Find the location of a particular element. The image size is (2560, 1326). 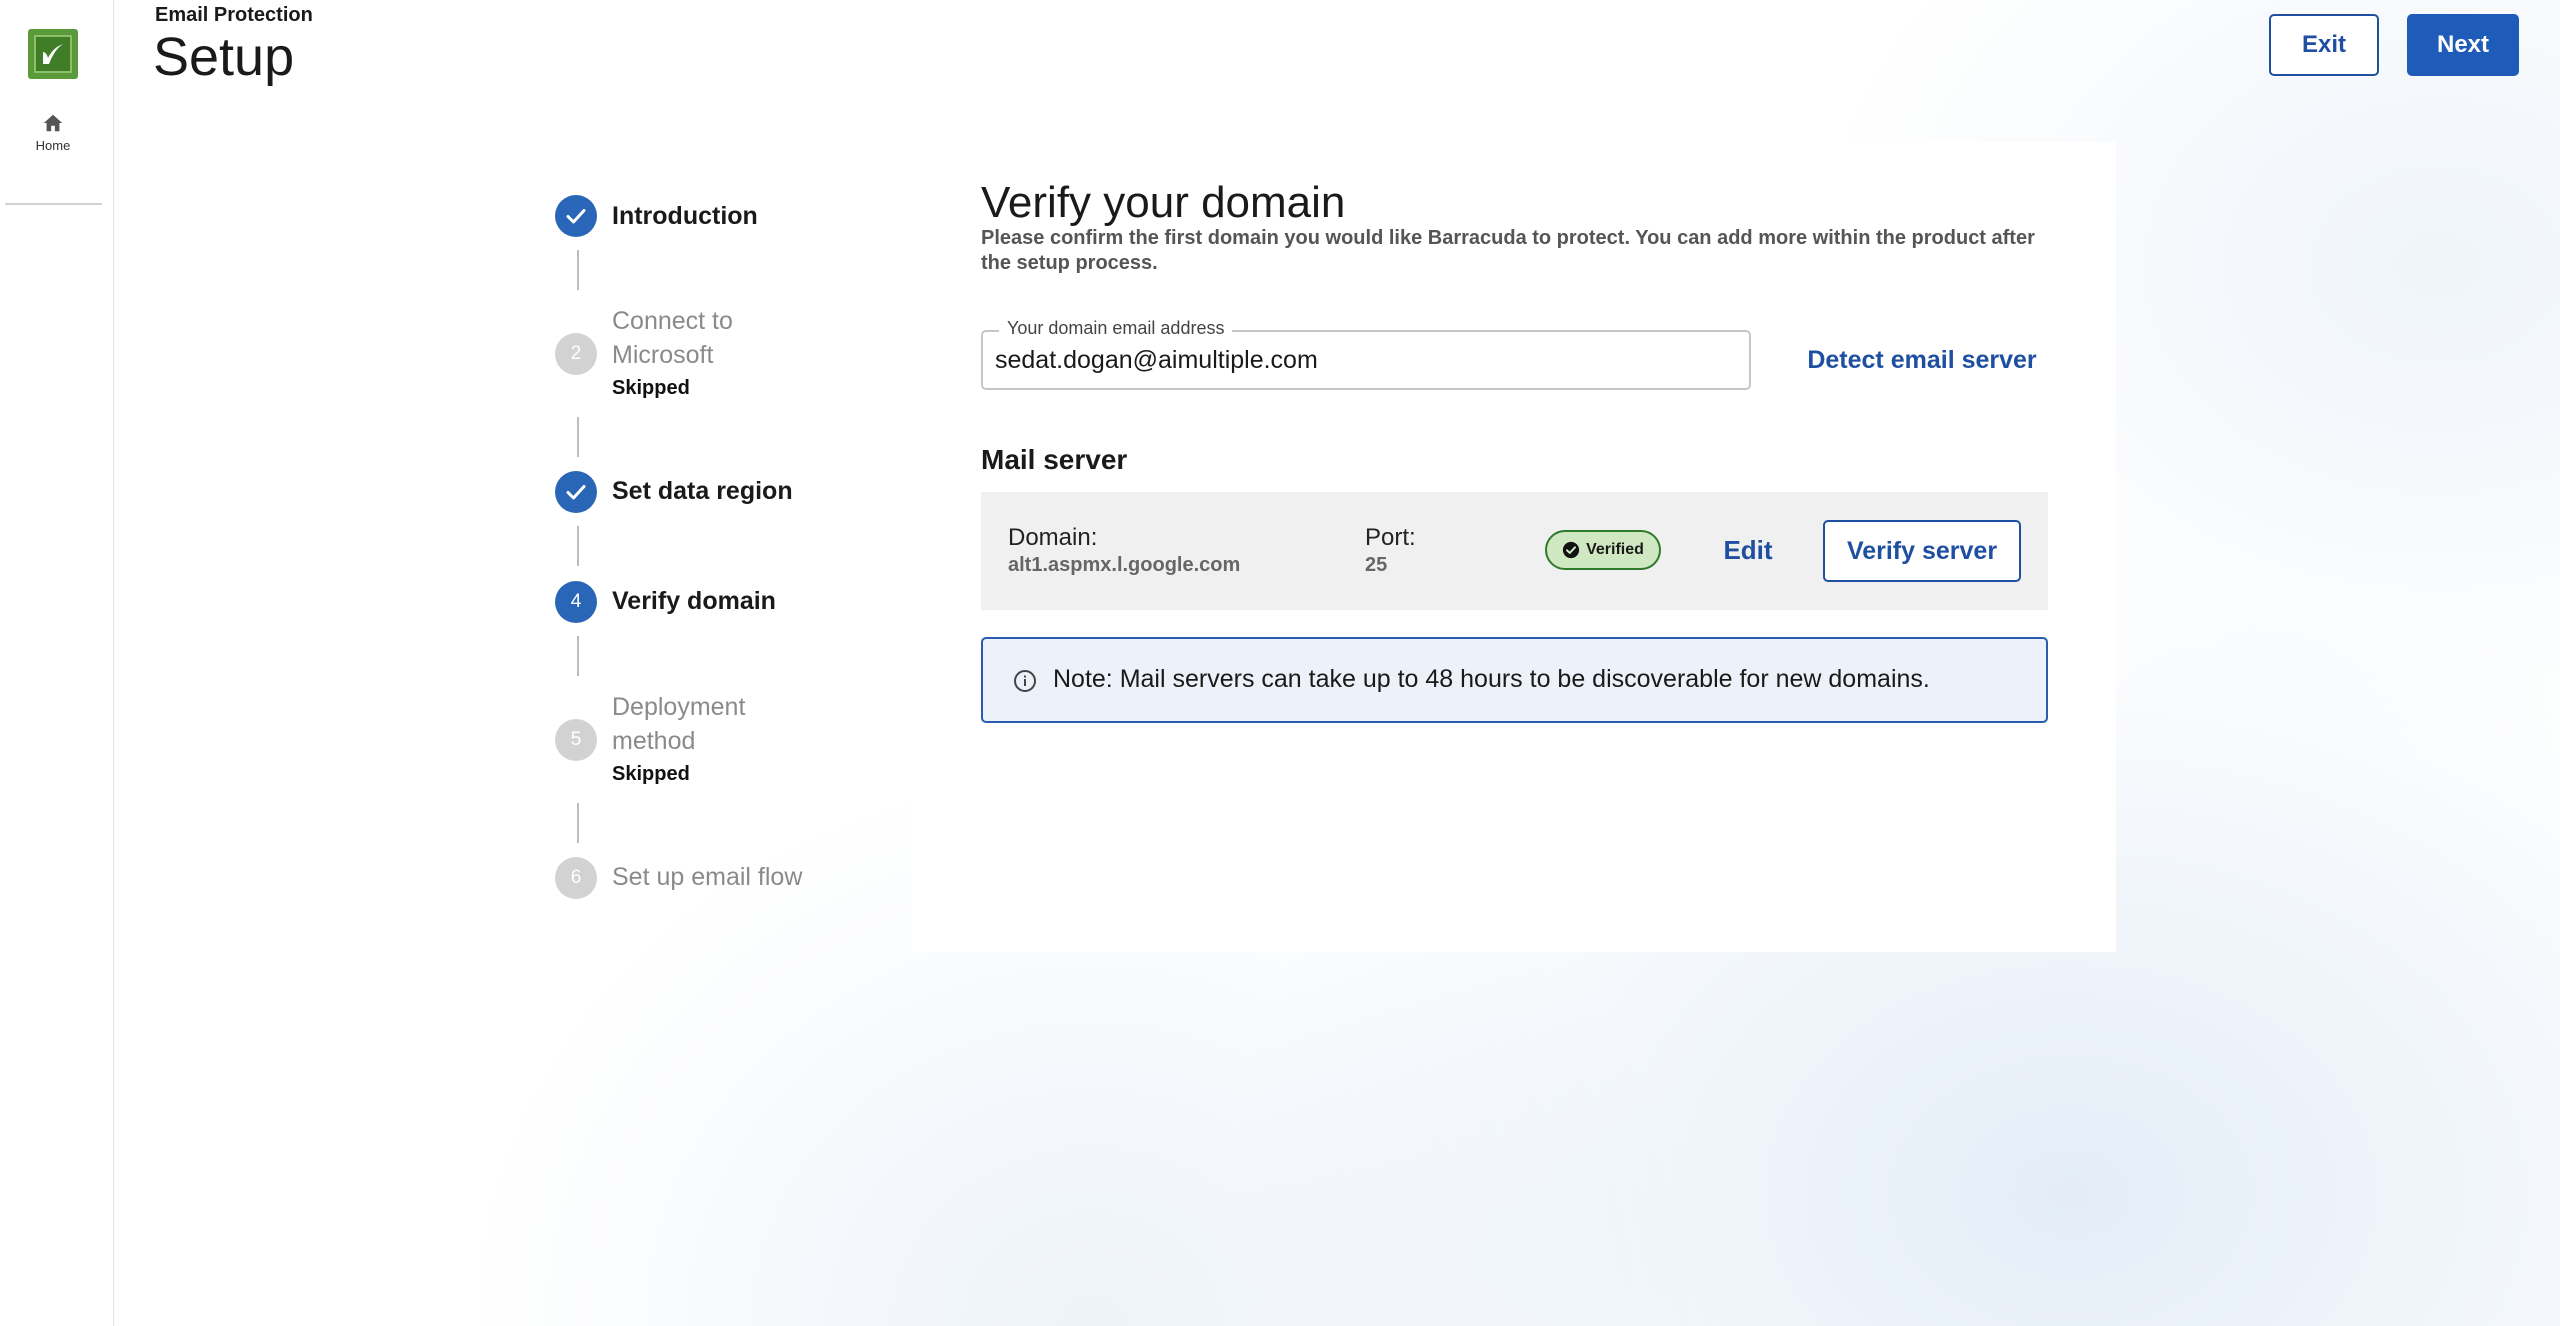

step-2-number: 2 is located at coordinates (576, 354).